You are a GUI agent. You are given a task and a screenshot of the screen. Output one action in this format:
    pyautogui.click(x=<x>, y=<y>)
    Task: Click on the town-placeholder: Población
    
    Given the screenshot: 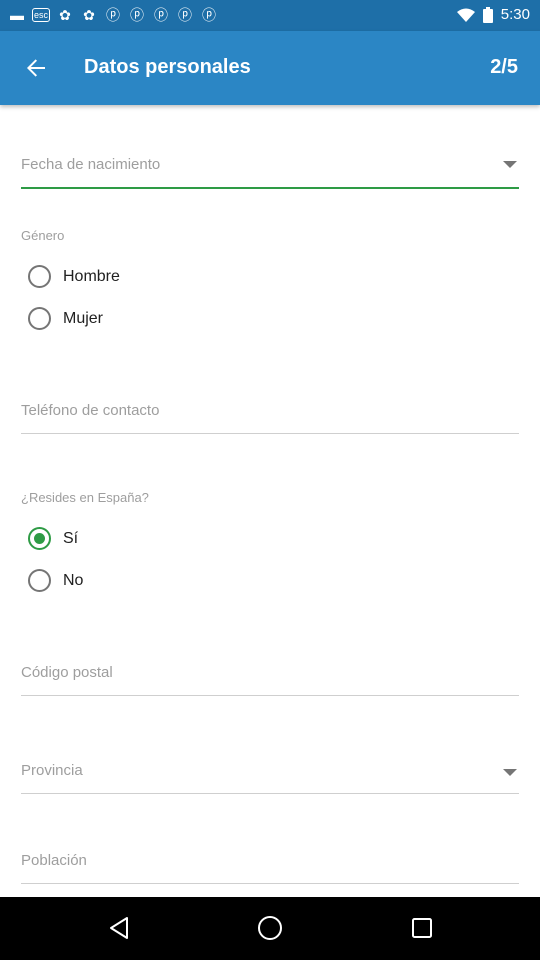 What is the action you would take?
    pyautogui.click(x=54, y=860)
    